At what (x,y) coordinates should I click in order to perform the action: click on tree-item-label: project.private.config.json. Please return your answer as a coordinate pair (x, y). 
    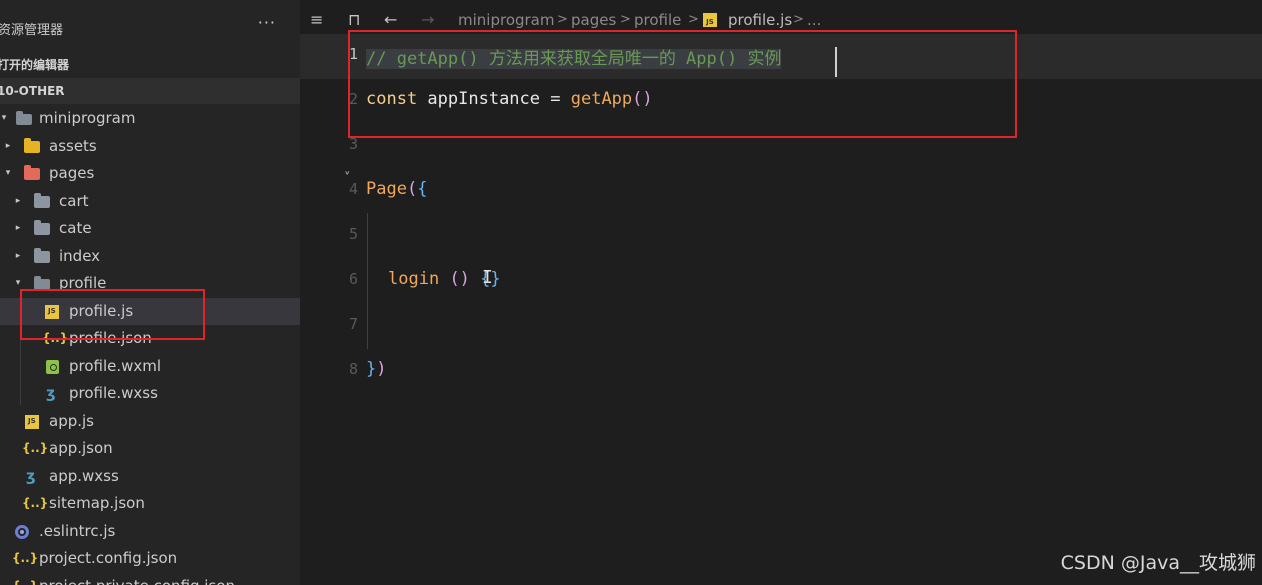
    Looking at the image, I should click on (137, 579).